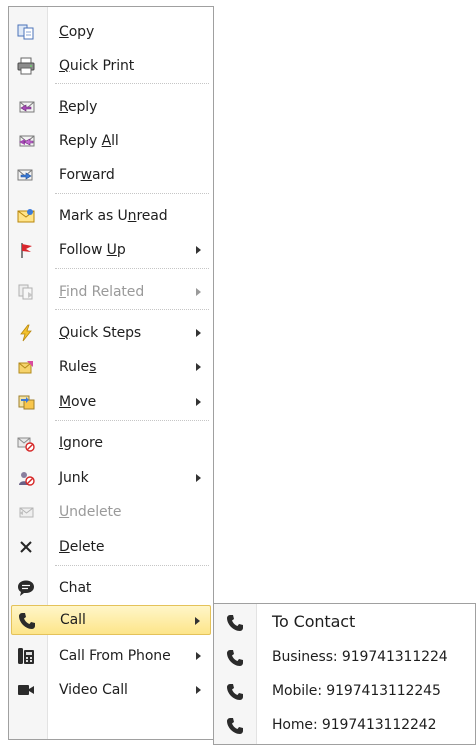 The width and height of the screenshot is (476, 748). Describe the element at coordinates (26, 588) in the screenshot. I see `chat-bubble-icon` at that location.